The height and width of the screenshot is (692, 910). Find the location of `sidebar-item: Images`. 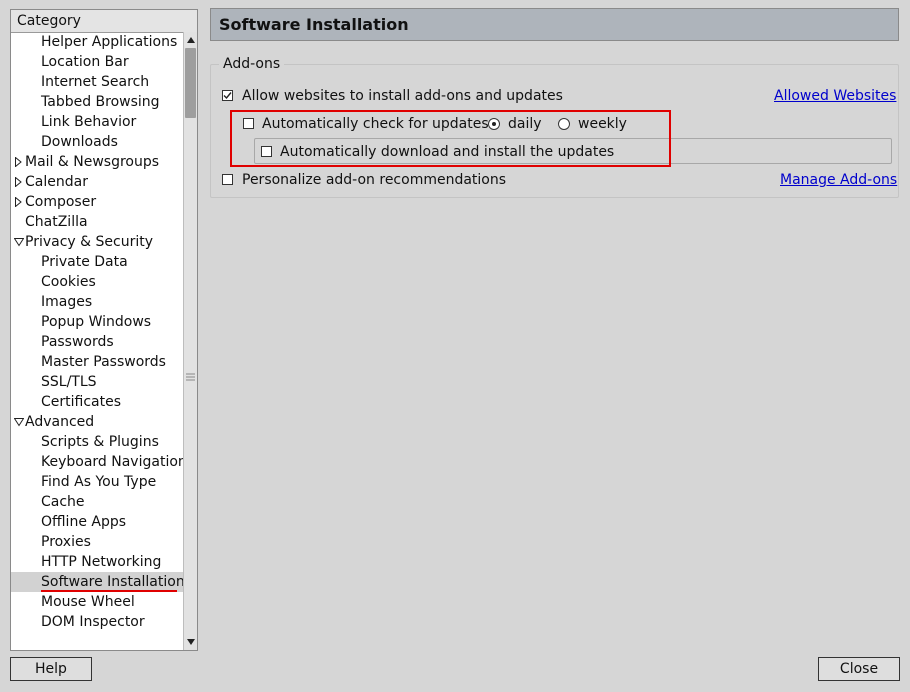

sidebar-item: Images is located at coordinates (97, 302).